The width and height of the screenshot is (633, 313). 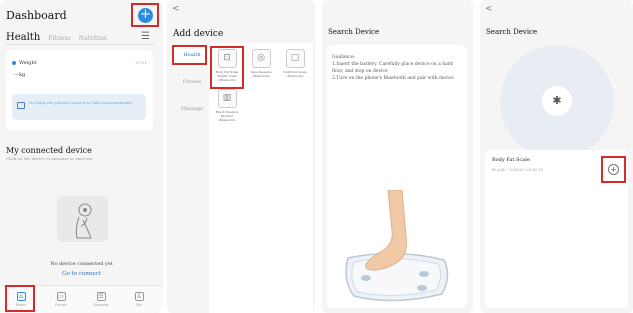 I want to click on nav-discover-label: Discover, so click(x=101, y=305).